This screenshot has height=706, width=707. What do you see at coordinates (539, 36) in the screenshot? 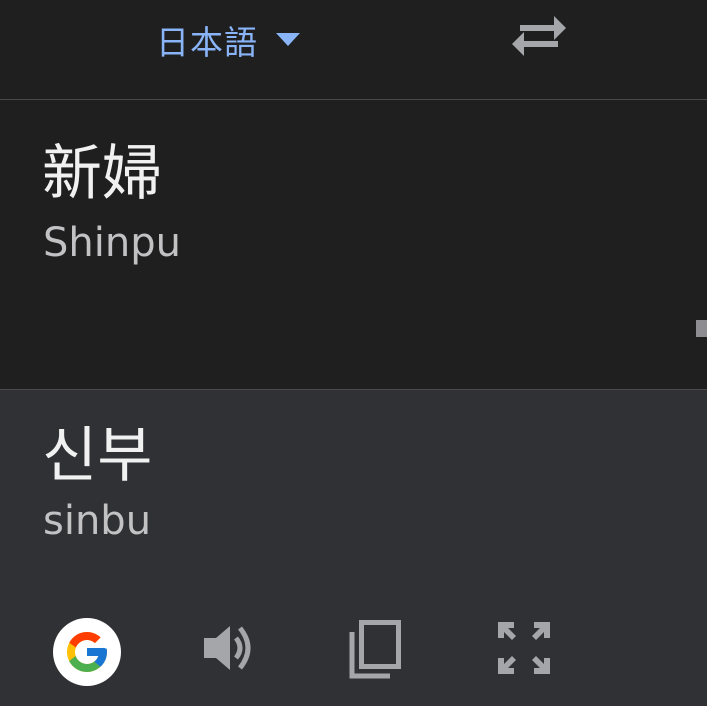
I see `swap-languages-icon` at bounding box center [539, 36].